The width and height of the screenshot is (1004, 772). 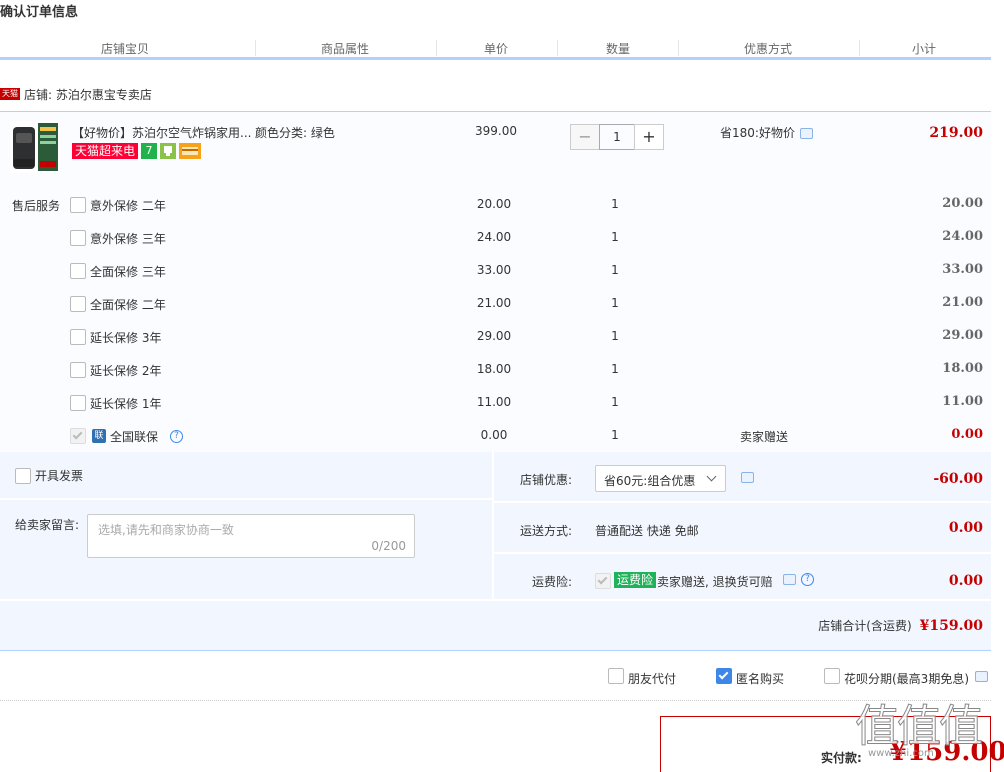 I want to click on qty-input: 1, so click(x=617, y=137).